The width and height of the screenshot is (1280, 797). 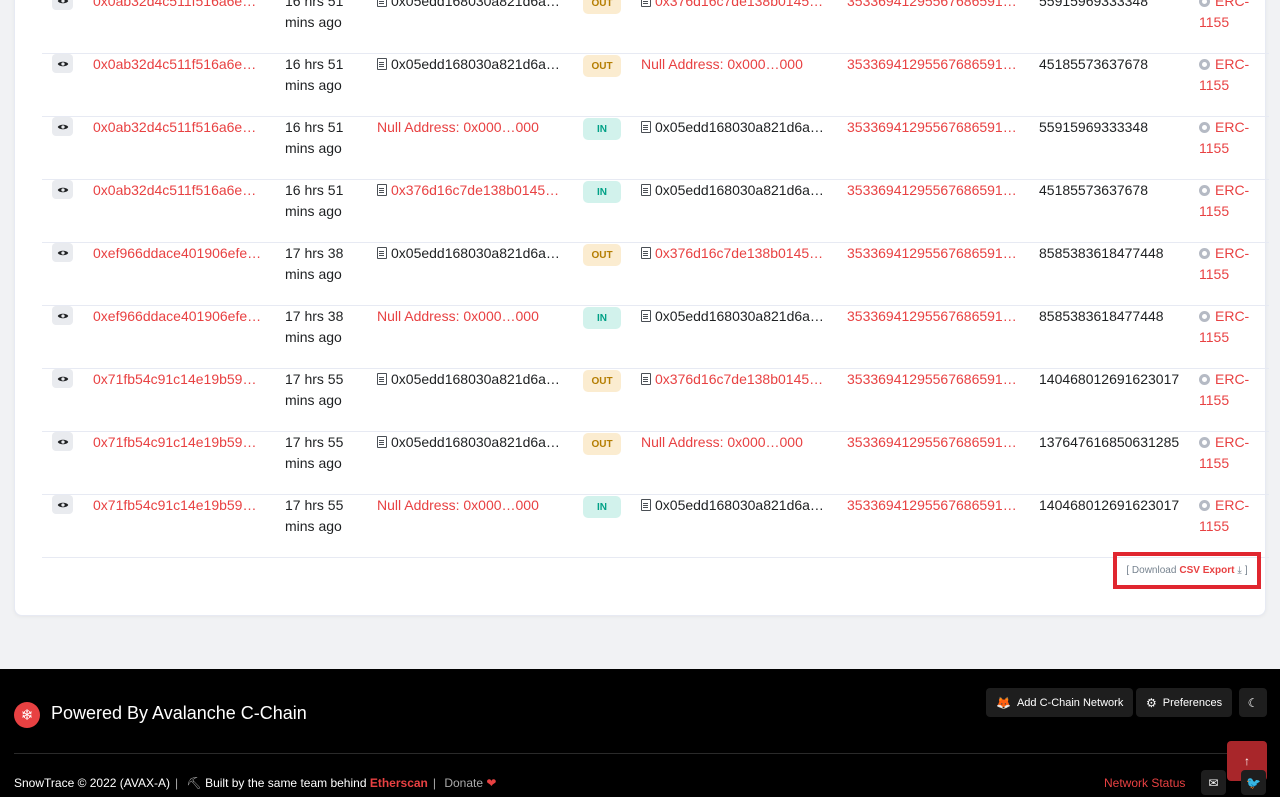 I want to click on value-text: 55915969333348, so click(x=1094, y=127).